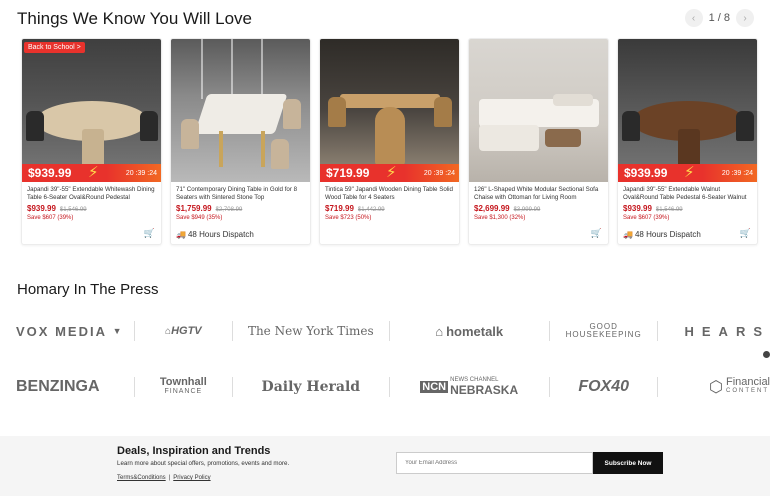 This screenshot has height=496, width=770. What do you see at coordinates (484, 390) in the screenshot?
I see `news-big: NEBRASKA` at bounding box center [484, 390].